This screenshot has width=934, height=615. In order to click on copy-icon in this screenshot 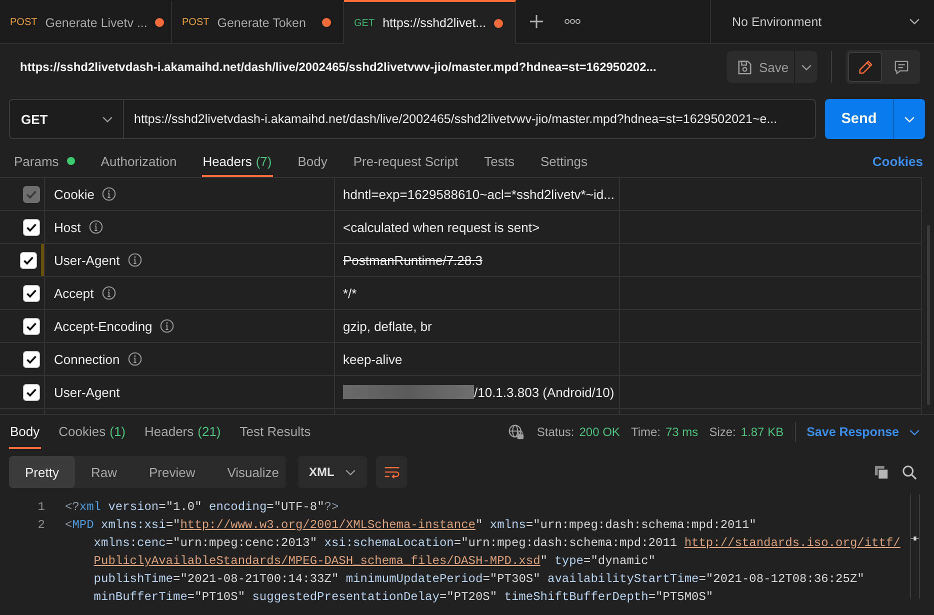, I will do `click(881, 472)`.